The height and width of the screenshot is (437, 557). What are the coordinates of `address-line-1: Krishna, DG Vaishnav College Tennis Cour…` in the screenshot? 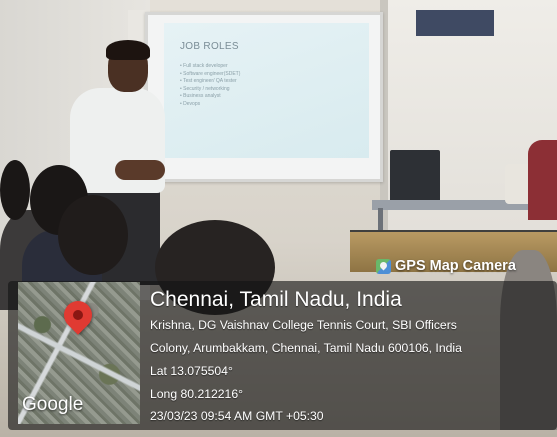 It's located at (303, 325).